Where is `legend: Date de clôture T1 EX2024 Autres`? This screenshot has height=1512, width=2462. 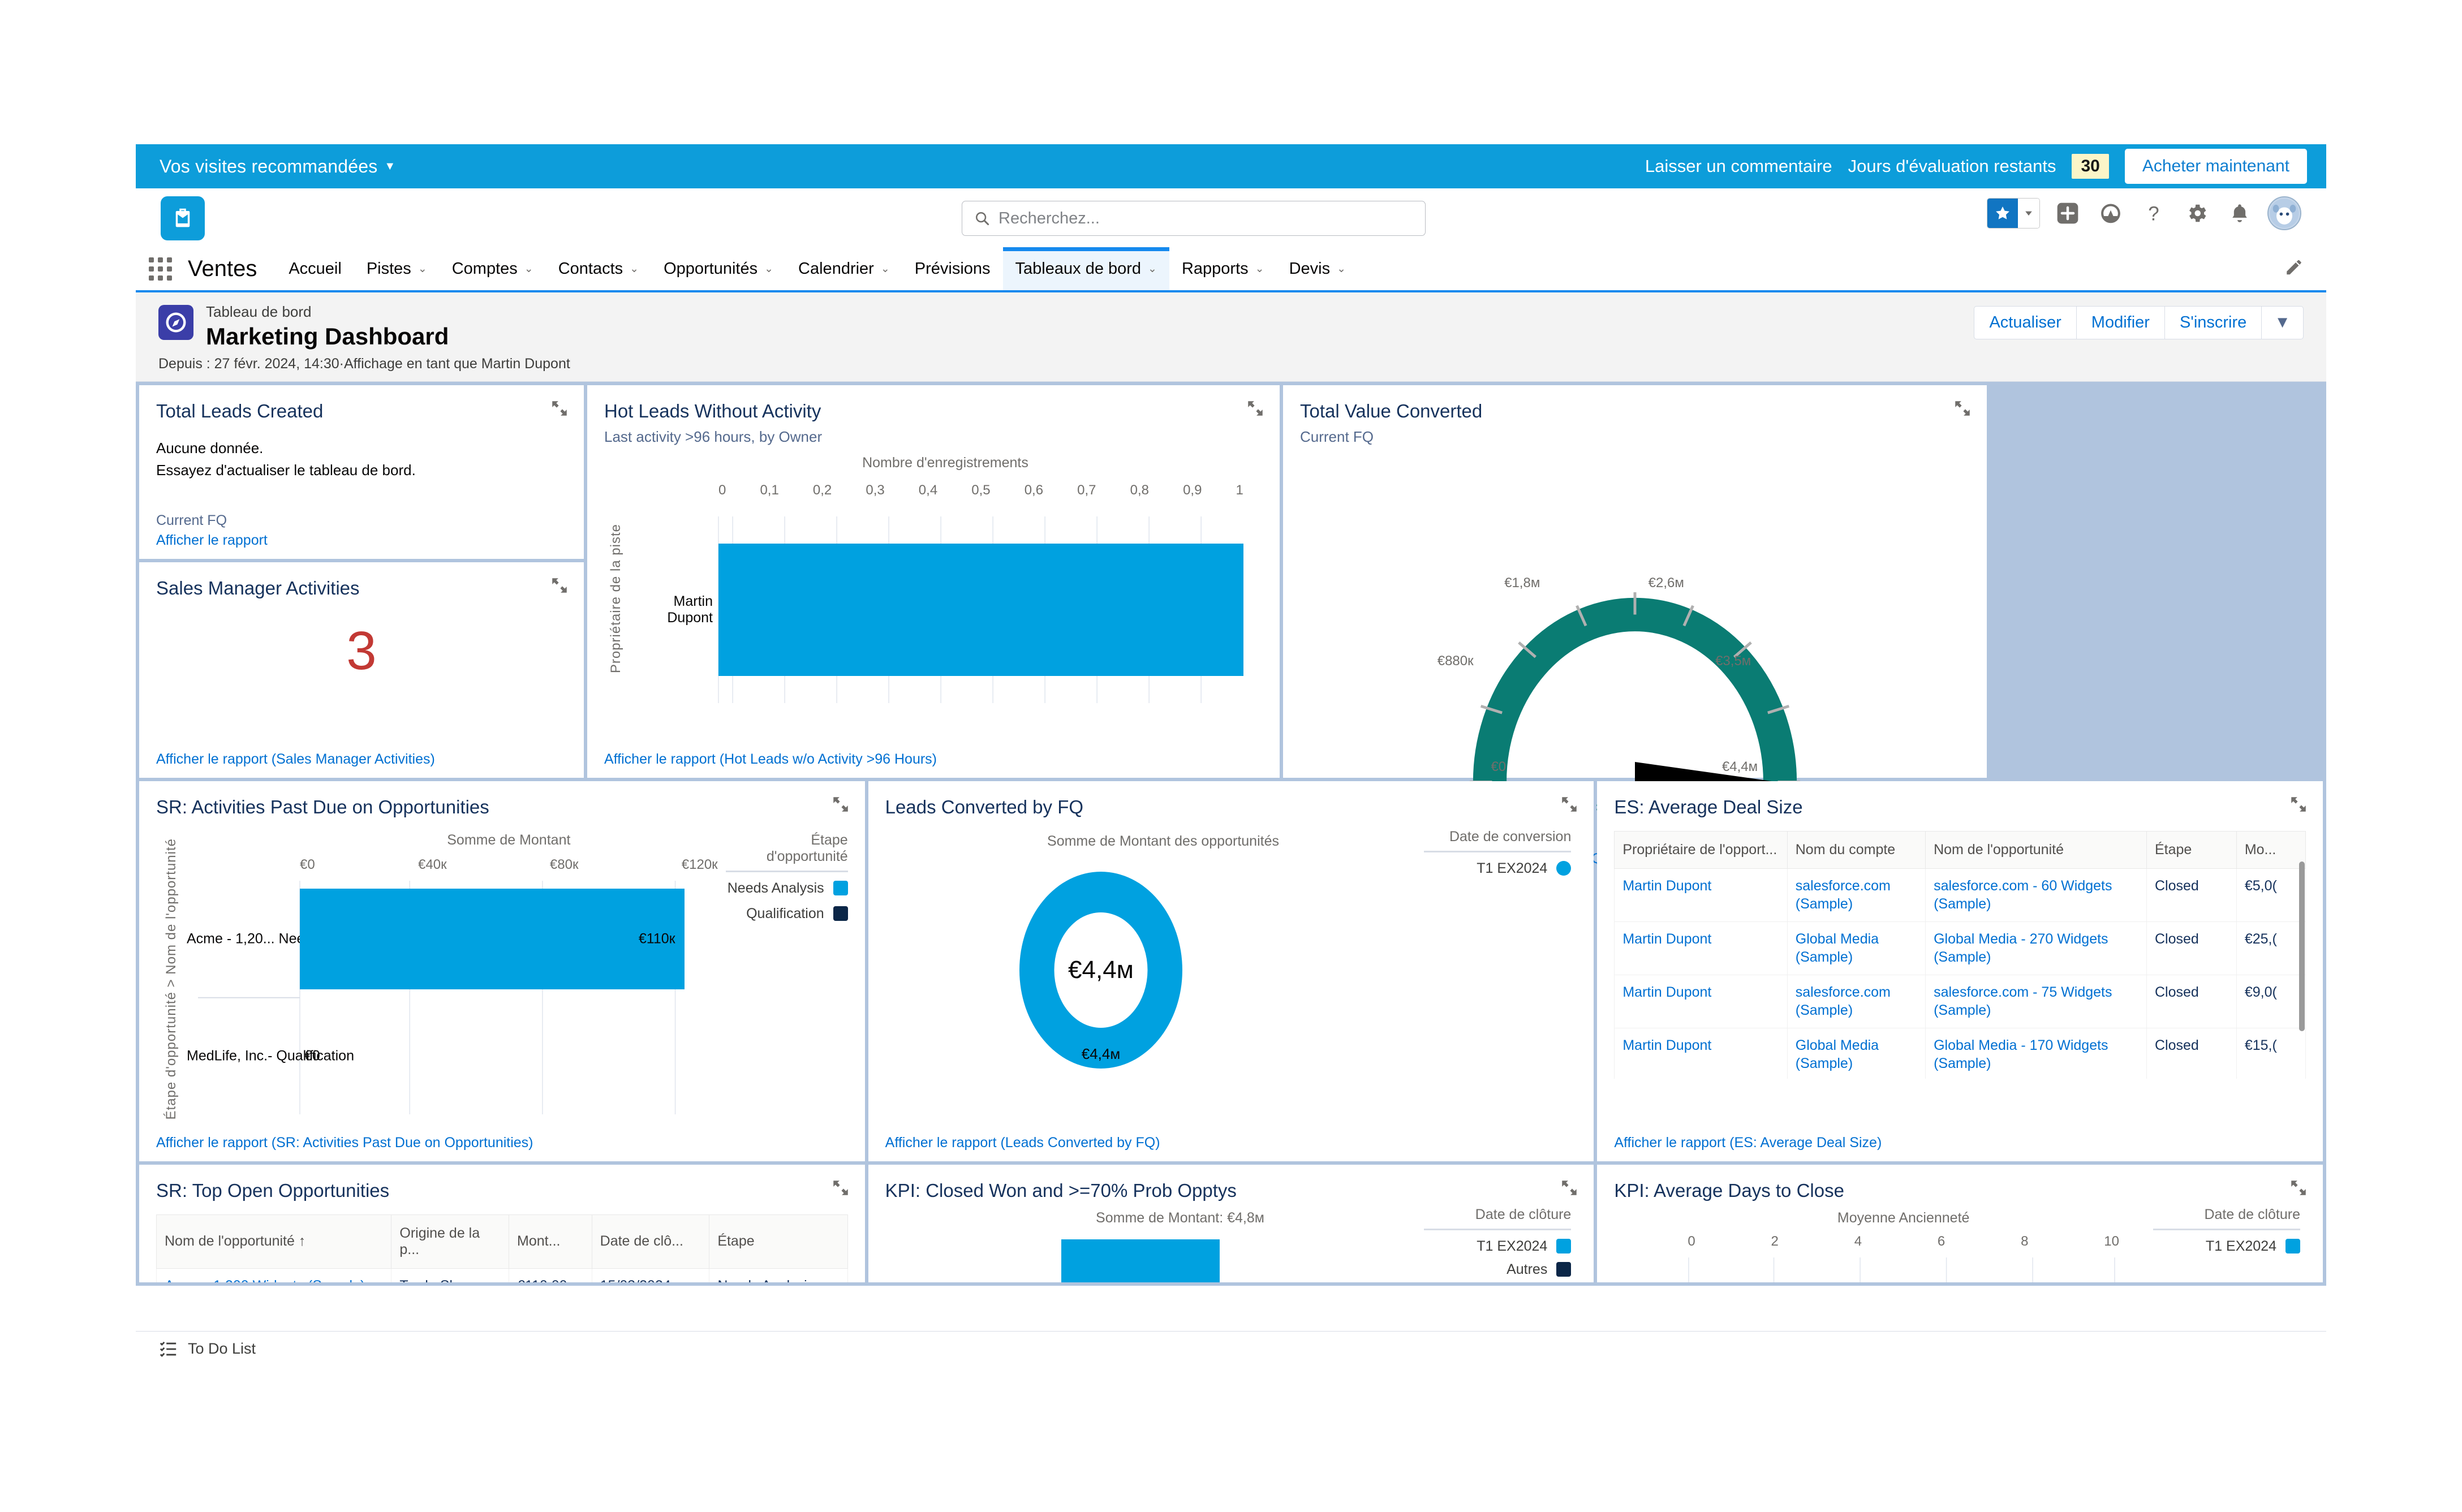 legend: Date de clôture T1 EX2024 Autres is located at coordinates (1498, 1244).